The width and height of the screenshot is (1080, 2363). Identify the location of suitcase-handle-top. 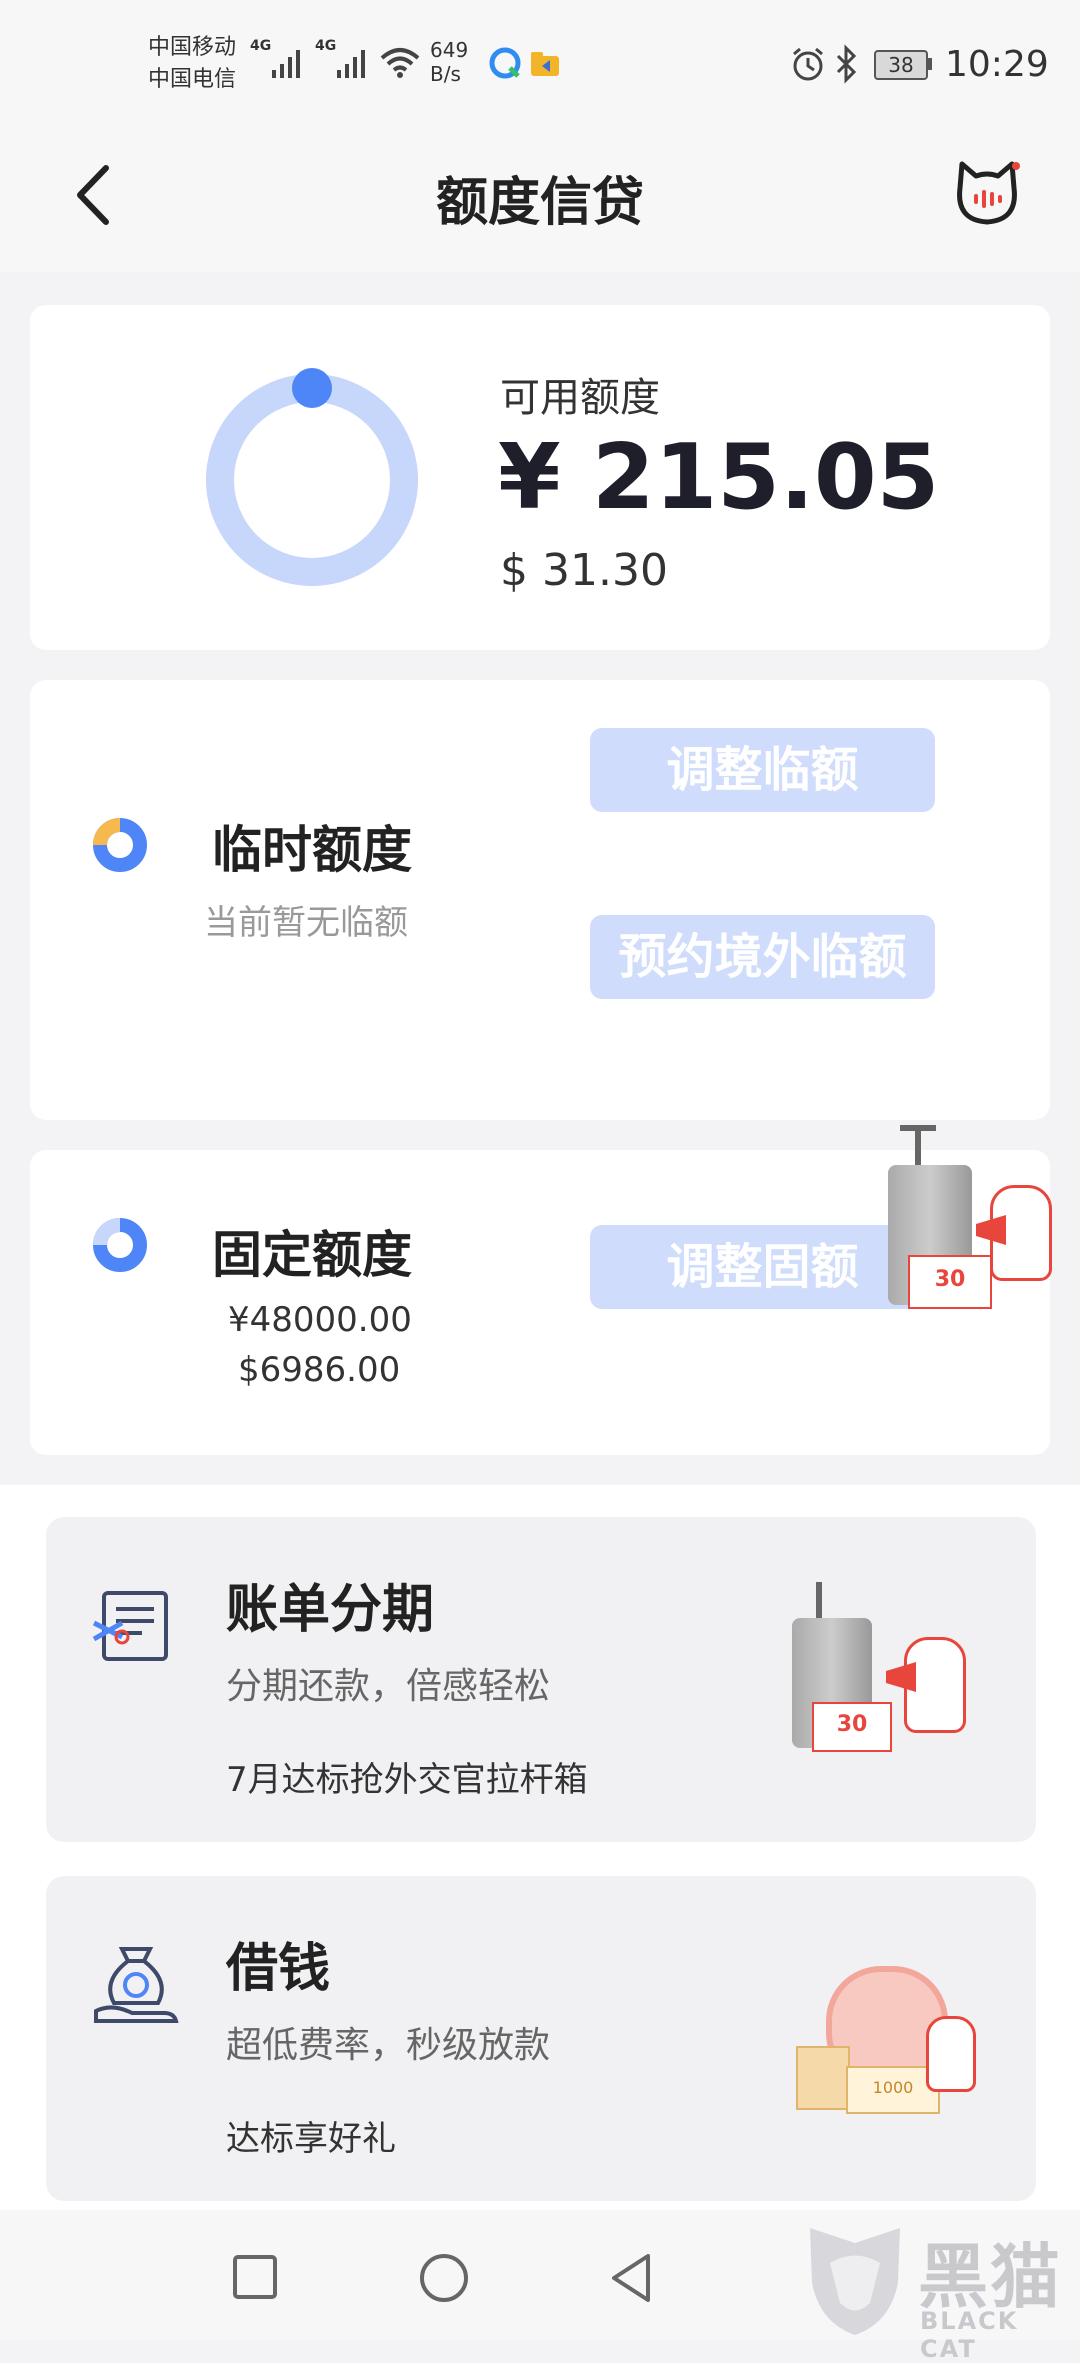
(918, 1128).